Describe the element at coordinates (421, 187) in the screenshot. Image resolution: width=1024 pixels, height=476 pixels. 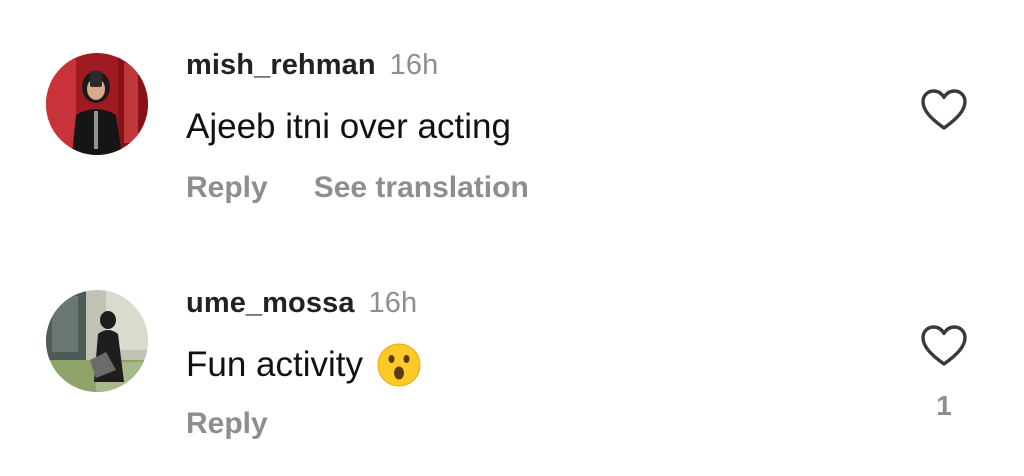
I see `see-translation-button: See translation` at that location.